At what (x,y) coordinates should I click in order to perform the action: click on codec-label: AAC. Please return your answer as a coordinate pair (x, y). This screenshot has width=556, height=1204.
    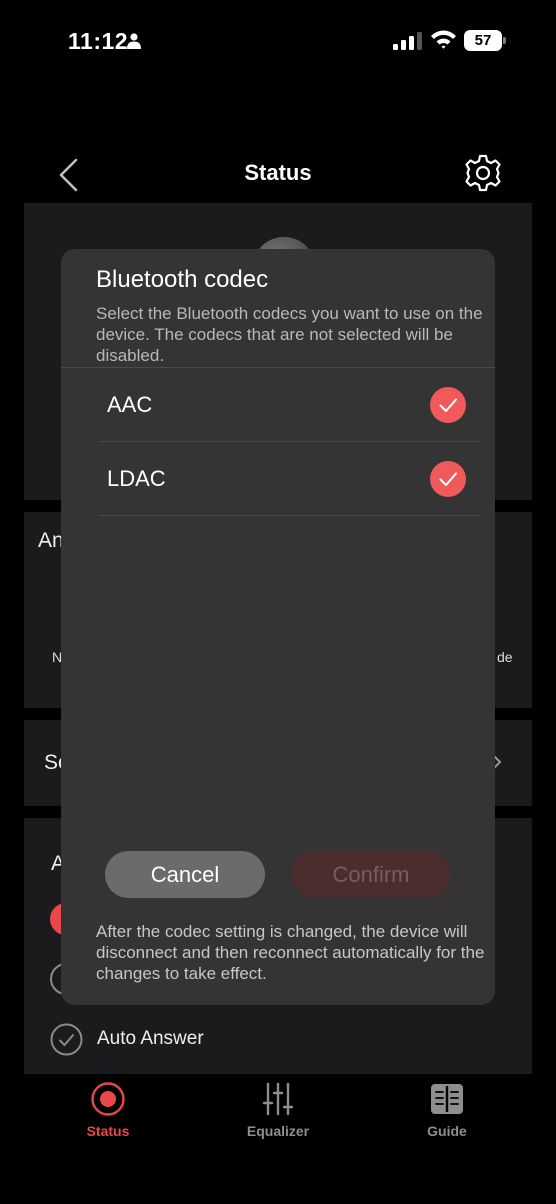
    Looking at the image, I should click on (130, 404).